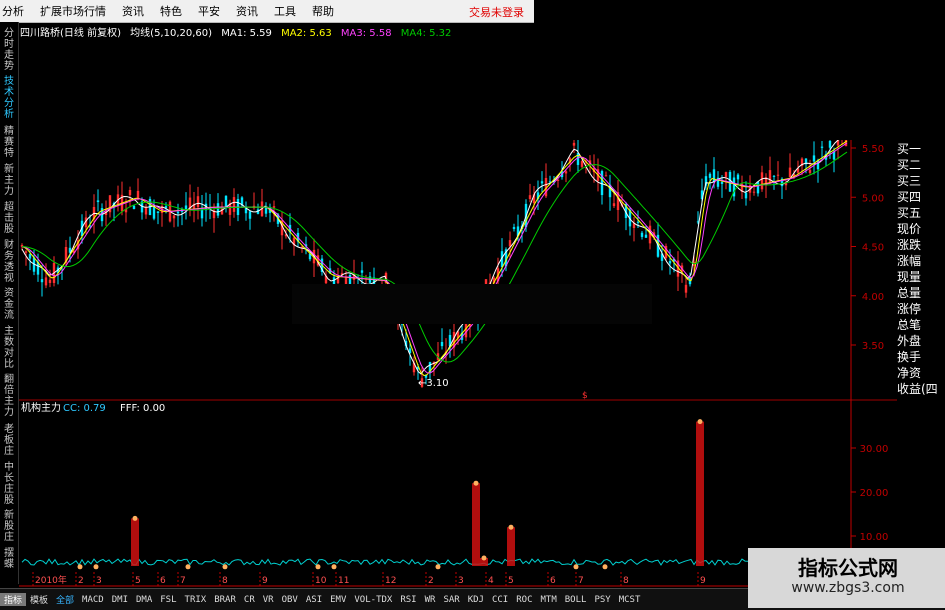  I want to click on tab-kdj: KDJ, so click(476, 600).